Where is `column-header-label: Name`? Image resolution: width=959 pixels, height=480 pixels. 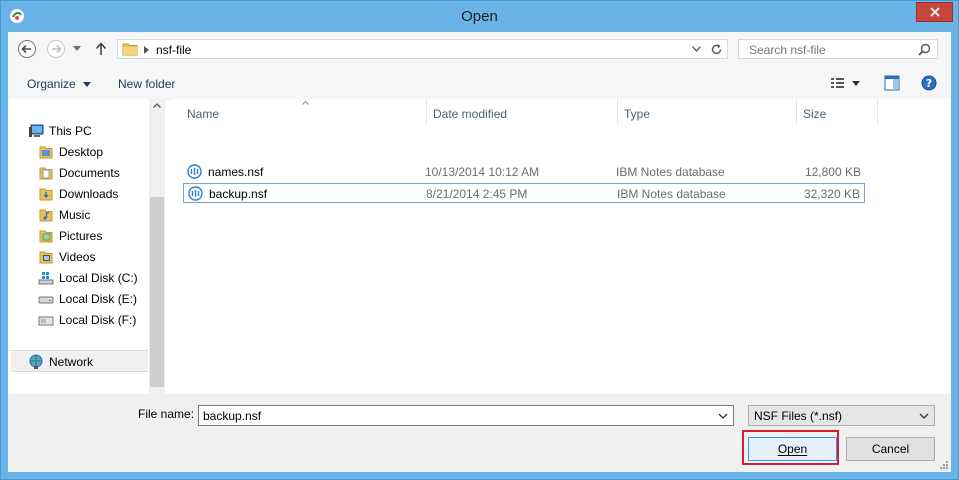 column-header-label: Name is located at coordinates (203, 114).